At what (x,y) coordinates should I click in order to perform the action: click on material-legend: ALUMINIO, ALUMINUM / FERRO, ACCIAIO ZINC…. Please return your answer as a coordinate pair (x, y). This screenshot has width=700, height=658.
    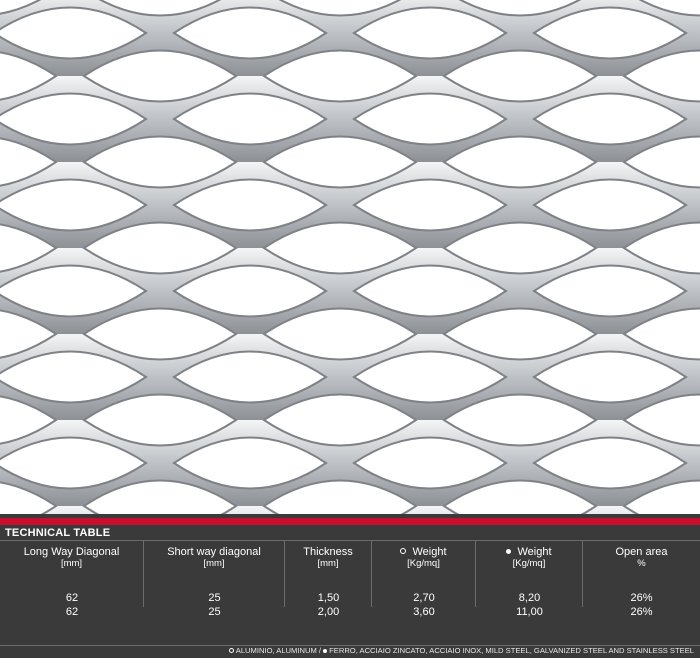
    Looking at the image, I should click on (461, 650).